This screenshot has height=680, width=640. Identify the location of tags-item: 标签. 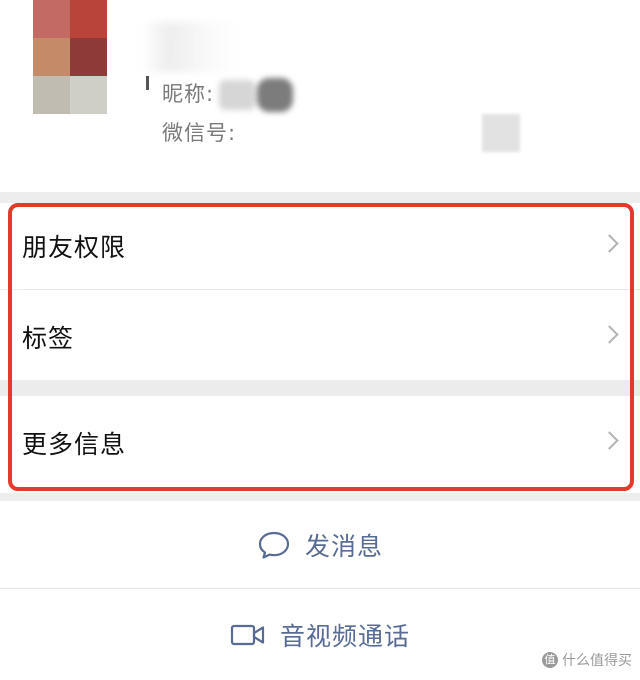
(320, 335).